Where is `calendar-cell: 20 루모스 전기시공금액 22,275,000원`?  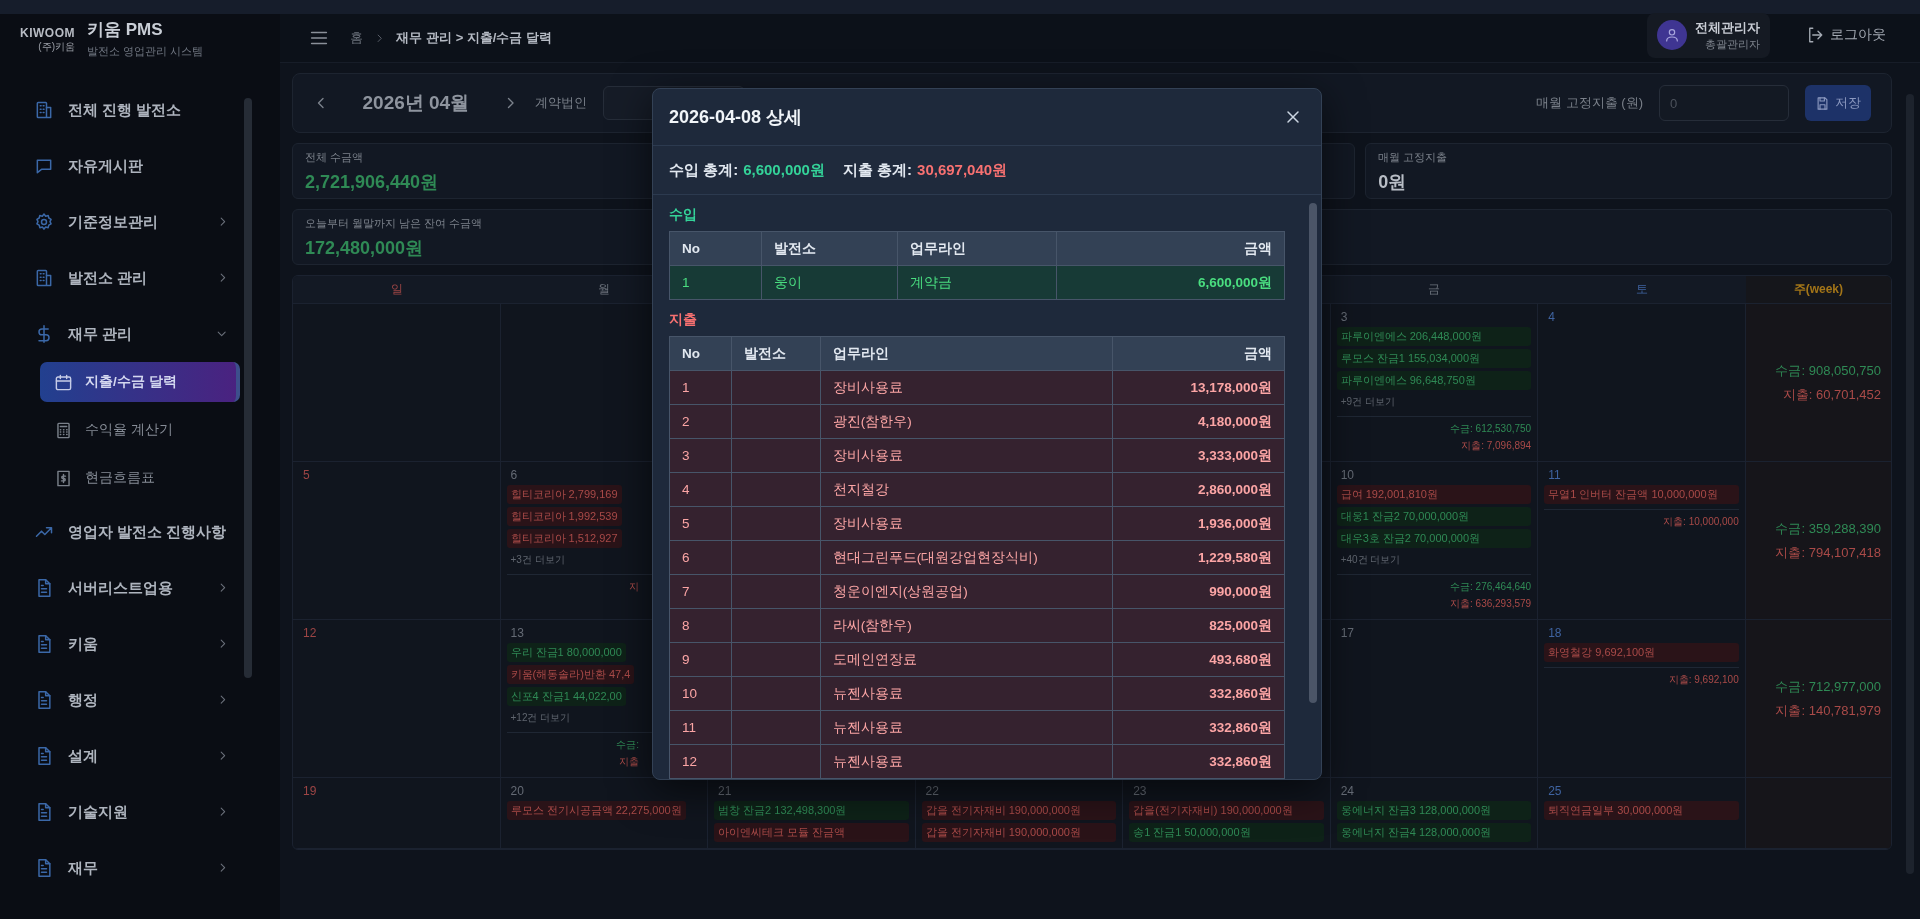 calendar-cell: 20 루모스 전기시공금액 22,275,000원 is located at coordinates (604, 813).